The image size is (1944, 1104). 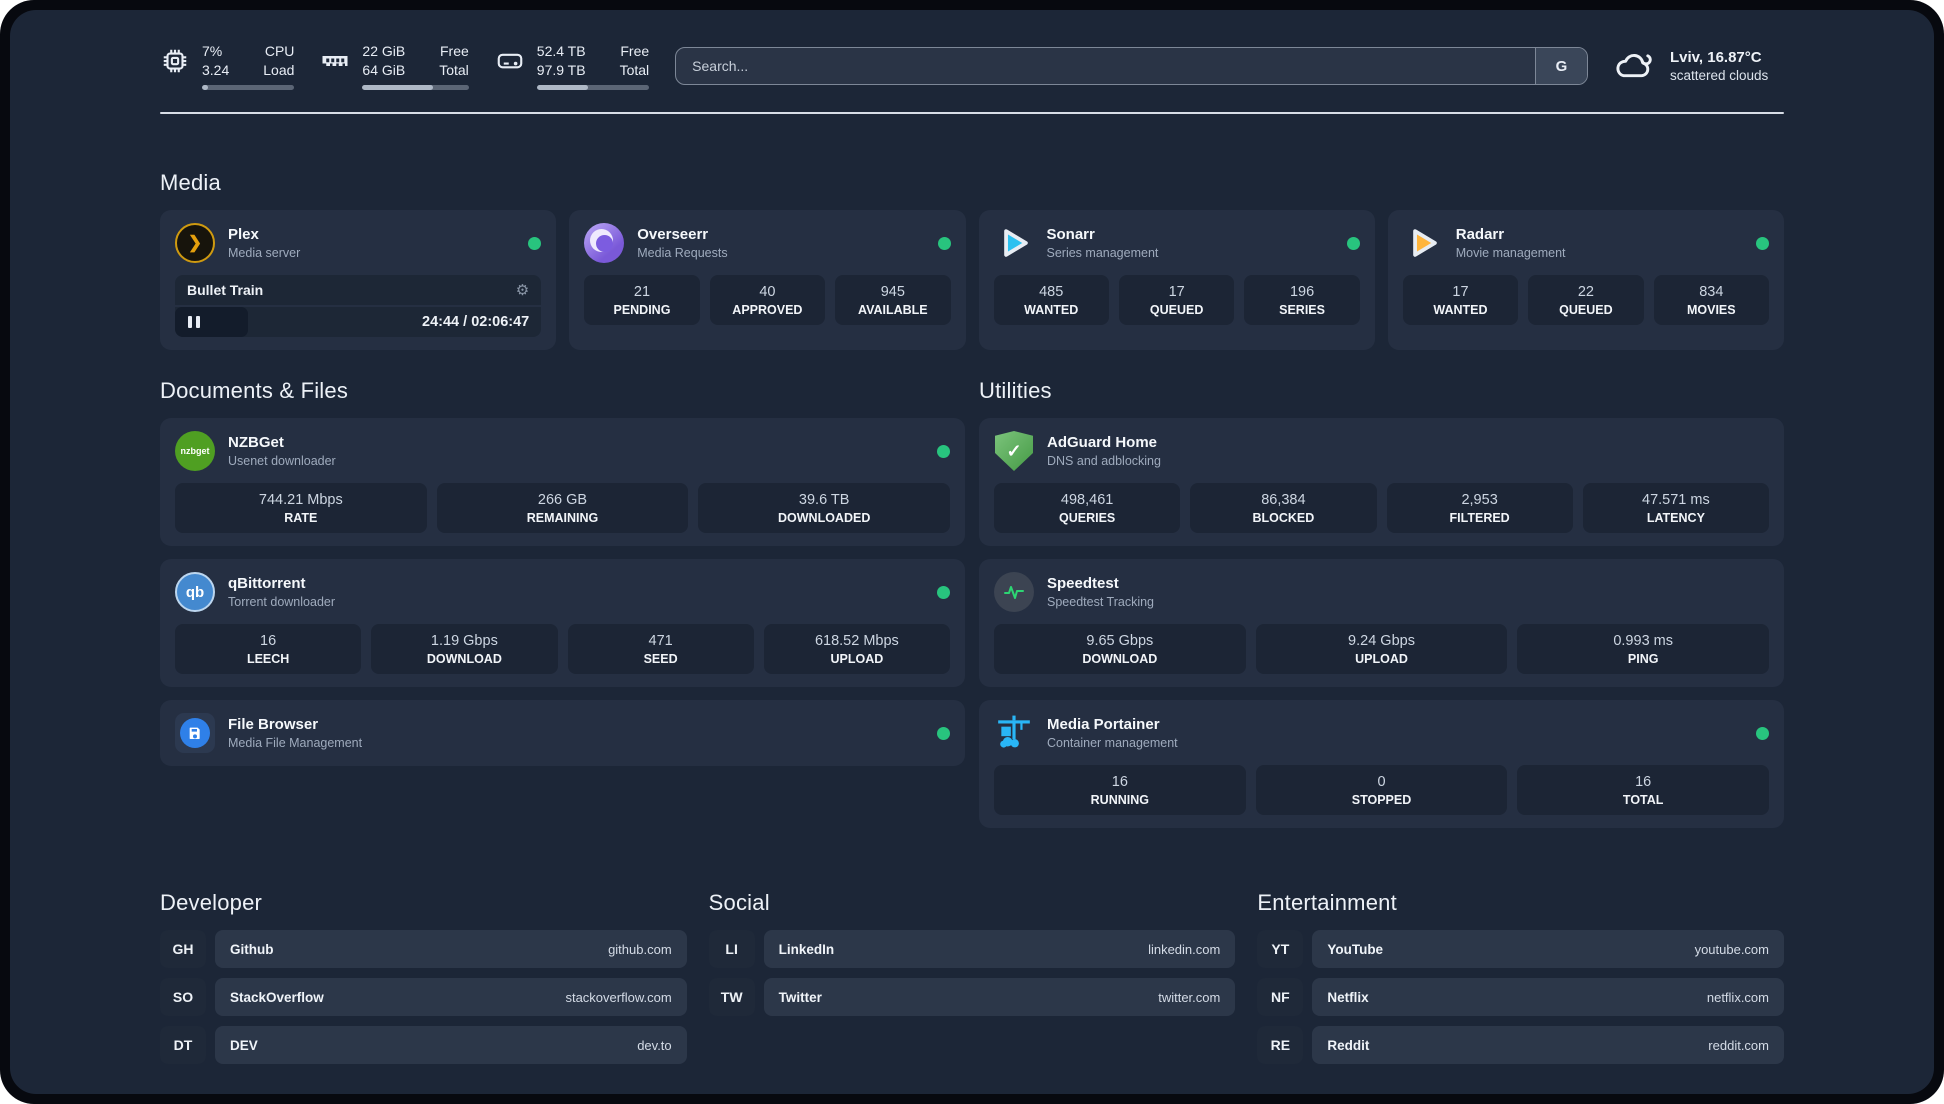 What do you see at coordinates (522, 290) in the screenshot?
I see `settings-icon: ⚙` at bounding box center [522, 290].